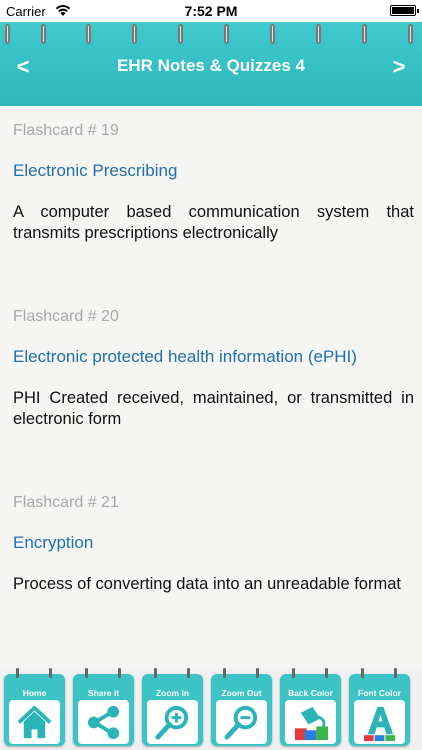  Describe the element at coordinates (103, 722) in the screenshot. I see `share-icon` at that location.